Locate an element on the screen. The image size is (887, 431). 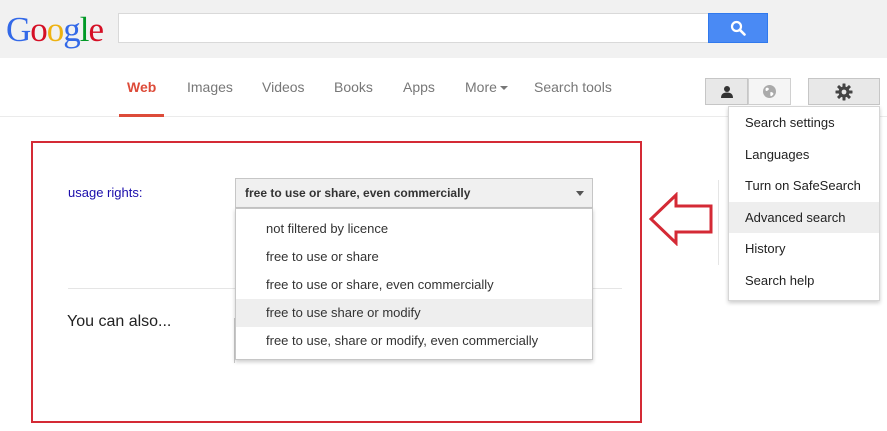
dropdown-option-use-or-share: free to use or share is located at coordinates (414, 257).